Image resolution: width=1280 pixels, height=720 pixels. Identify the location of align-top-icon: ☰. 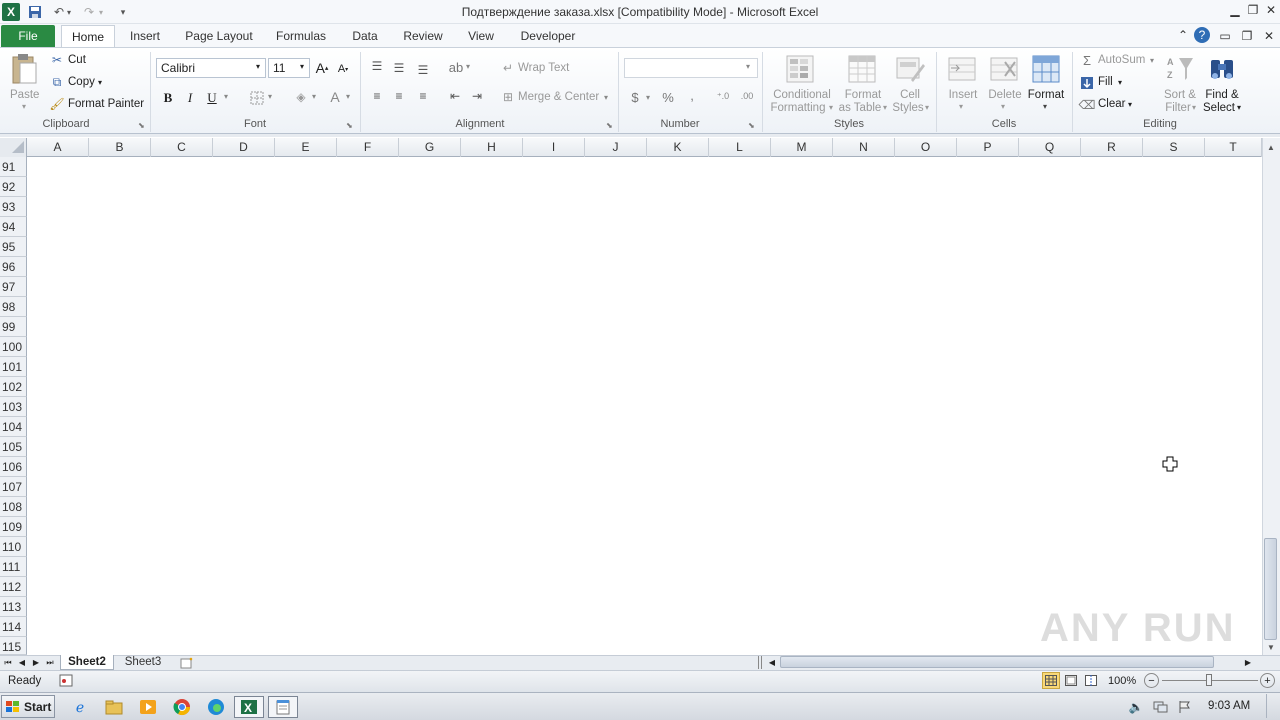
(377, 66).